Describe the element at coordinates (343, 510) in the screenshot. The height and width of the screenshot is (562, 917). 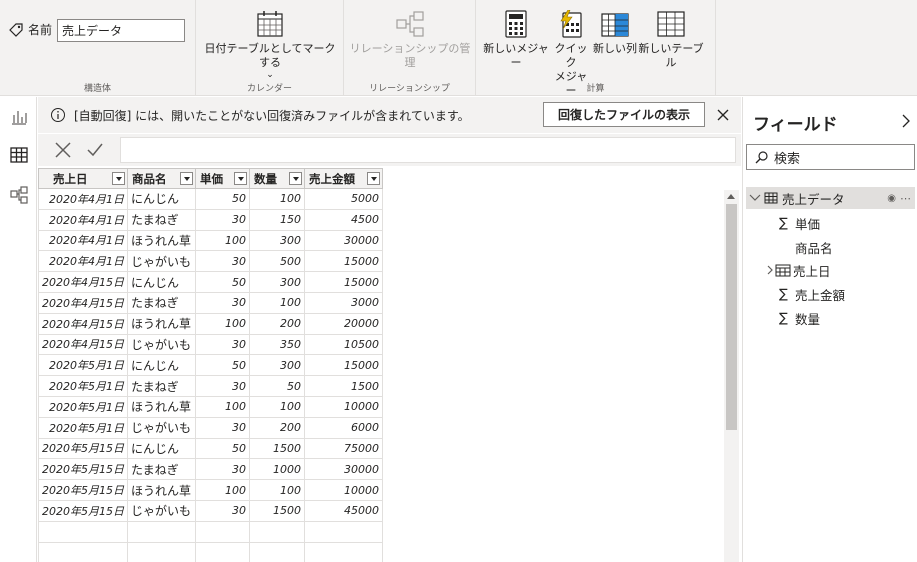
I see `table-cell: 45000` at that location.